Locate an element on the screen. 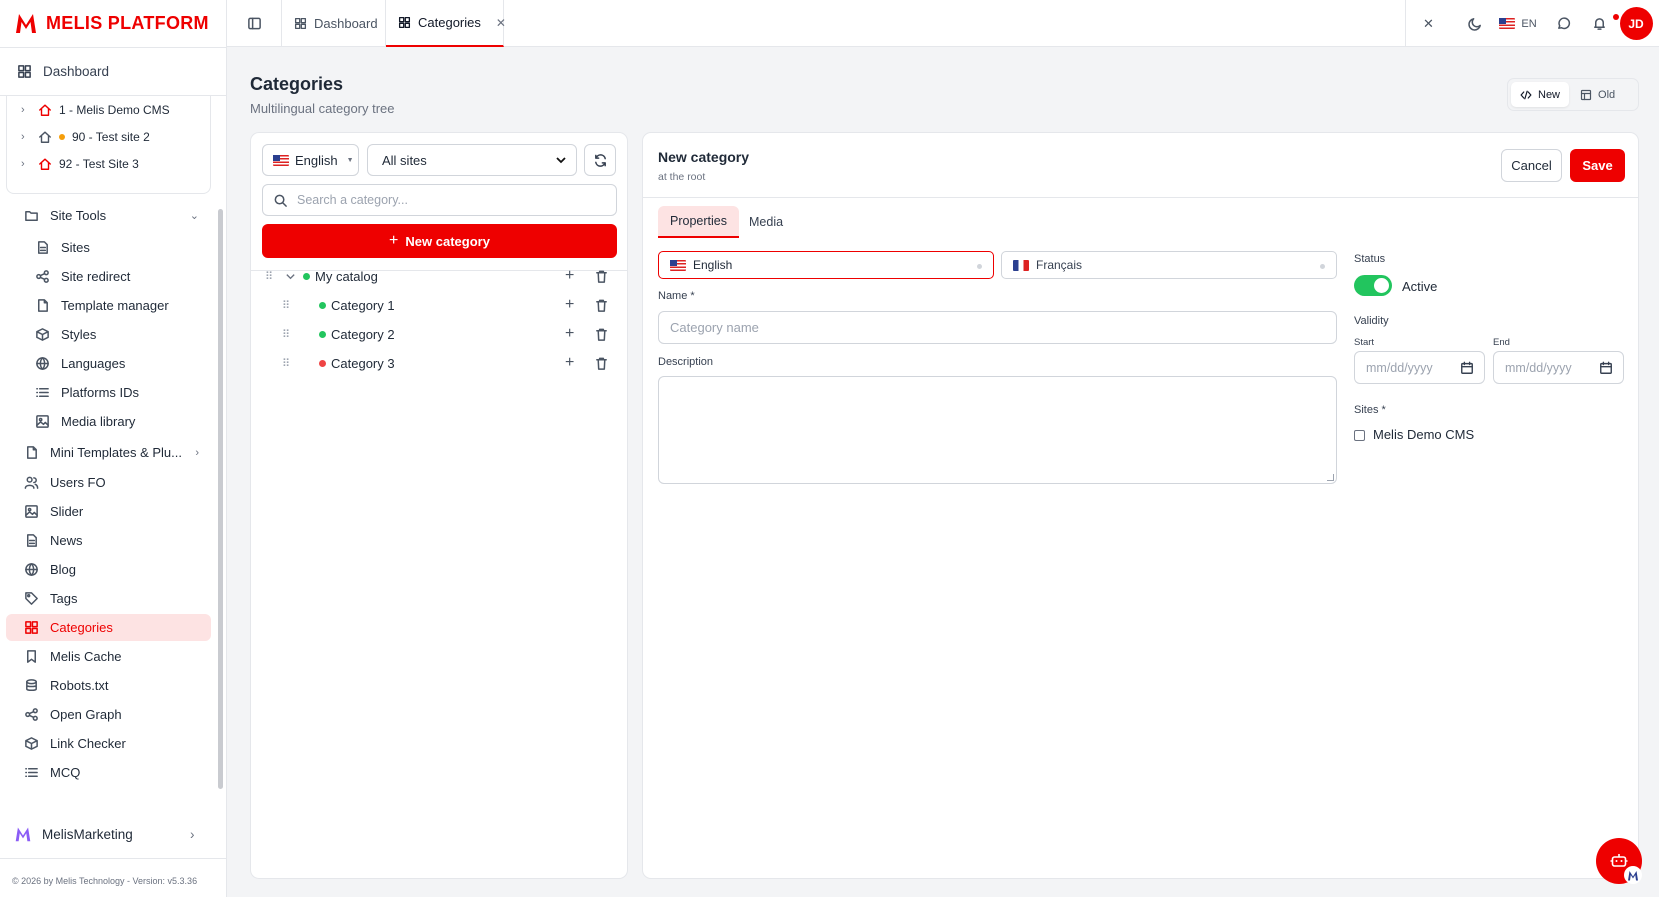 Image resolution: width=1659 pixels, height=897 pixels. tree-node: ⠿ Category 1 + is located at coordinates (439, 305).